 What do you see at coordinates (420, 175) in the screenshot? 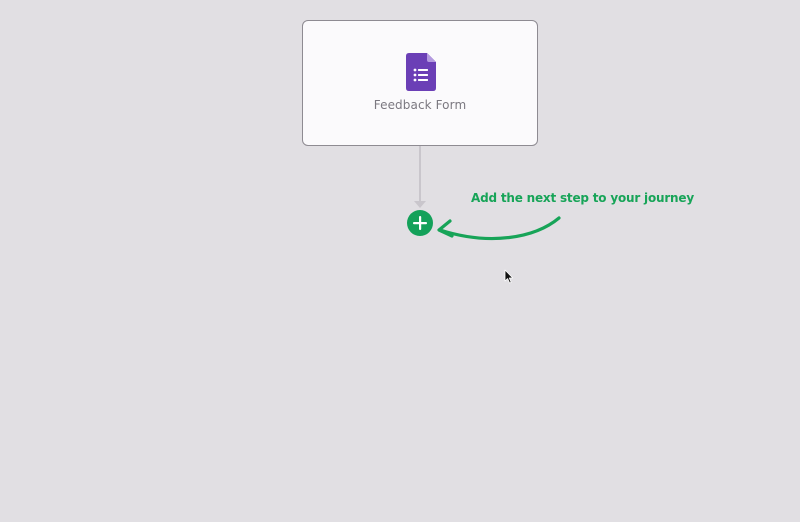
I see `connector-line` at bounding box center [420, 175].